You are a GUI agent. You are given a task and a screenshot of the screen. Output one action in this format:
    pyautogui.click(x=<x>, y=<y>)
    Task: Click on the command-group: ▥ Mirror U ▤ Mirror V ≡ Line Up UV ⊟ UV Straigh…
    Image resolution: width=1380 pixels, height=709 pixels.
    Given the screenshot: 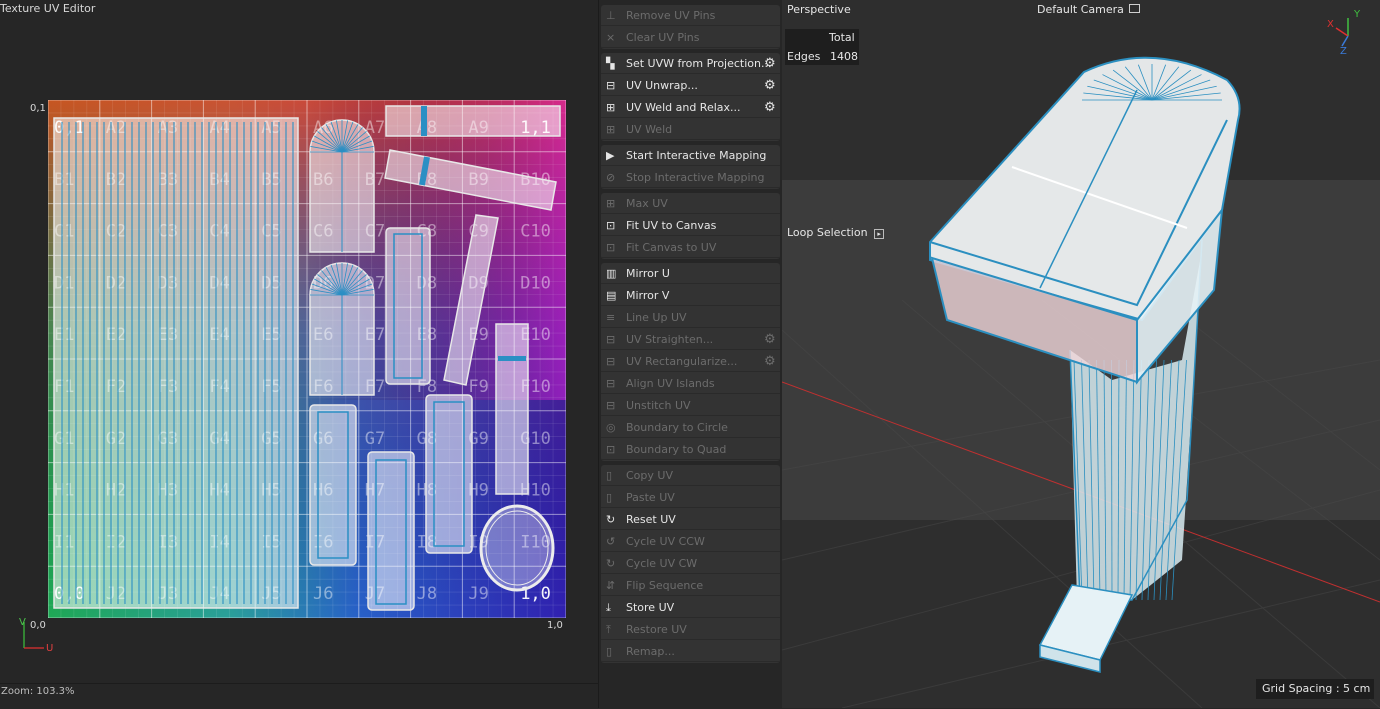 What is the action you would take?
    pyautogui.click(x=690, y=362)
    